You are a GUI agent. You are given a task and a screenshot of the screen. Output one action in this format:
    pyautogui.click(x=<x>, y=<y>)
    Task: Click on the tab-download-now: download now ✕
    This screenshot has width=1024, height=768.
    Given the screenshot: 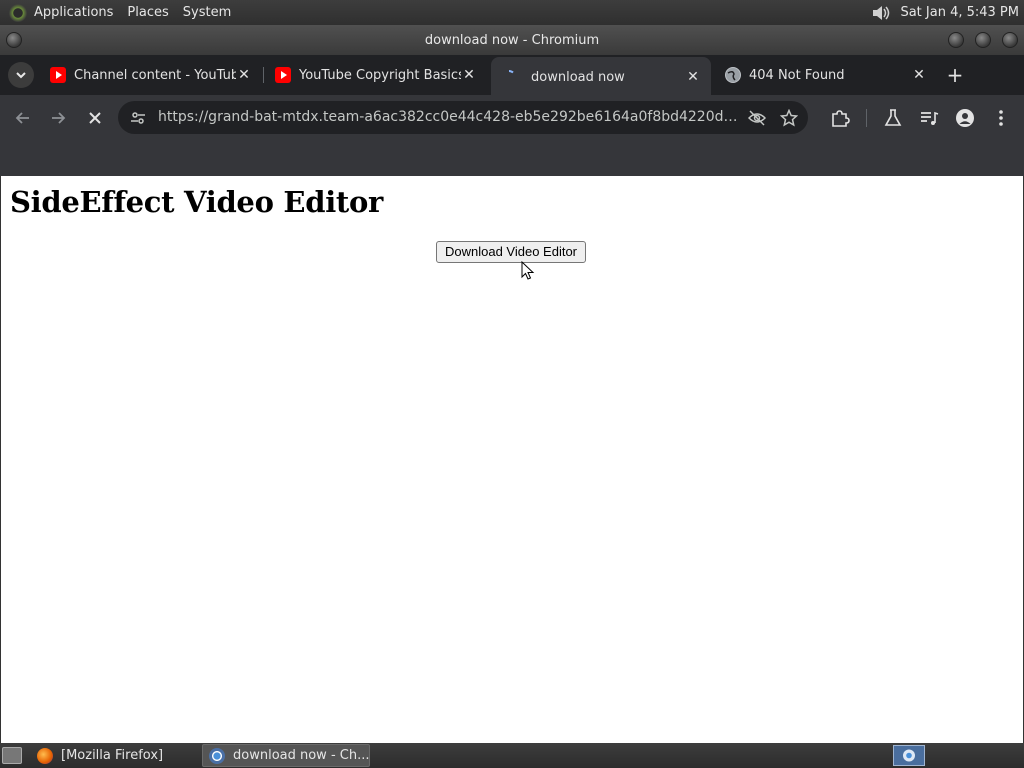 What is the action you would take?
    pyautogui.click(x=601, y=77)
    